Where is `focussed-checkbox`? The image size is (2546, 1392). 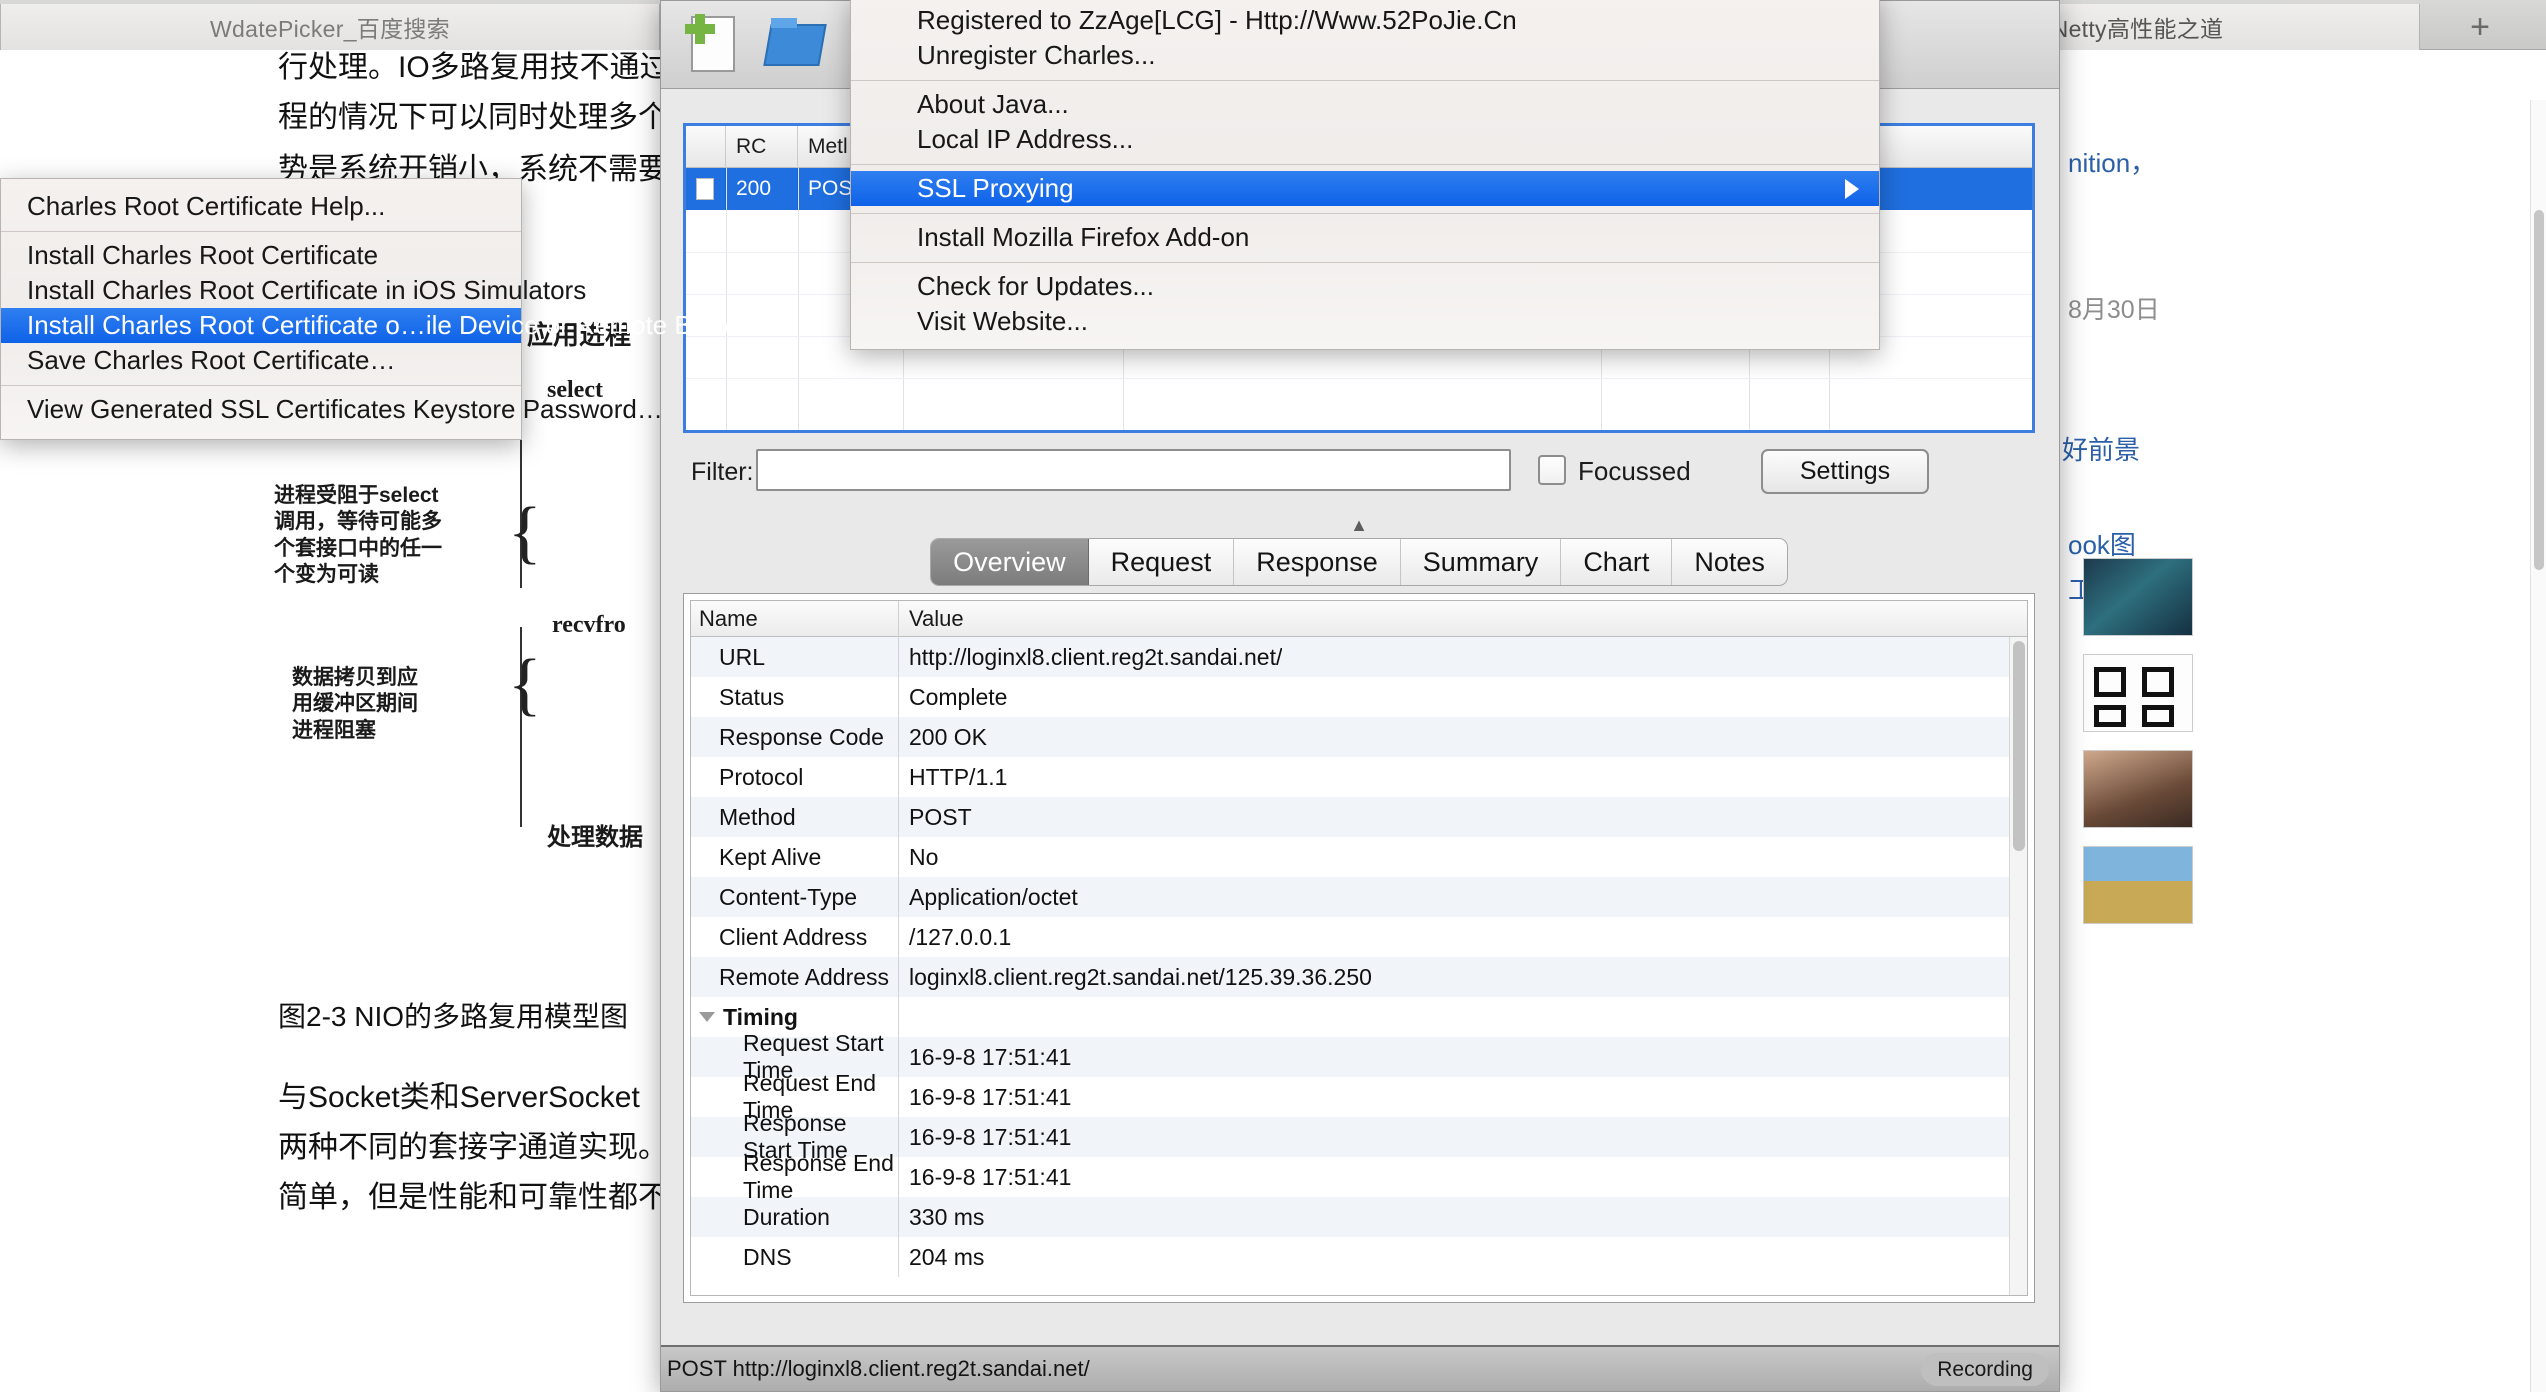
focussed-checkbox is located at coordinates (1552, 470).